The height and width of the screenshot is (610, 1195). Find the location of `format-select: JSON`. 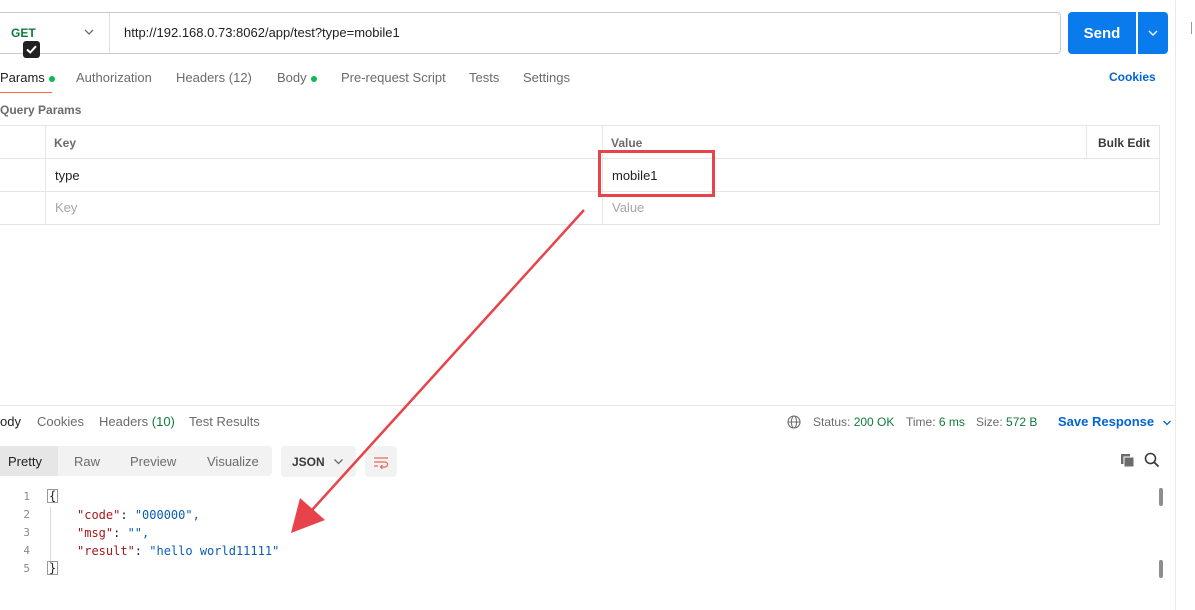

format-select: JSON is located at coordinates (318, 461).